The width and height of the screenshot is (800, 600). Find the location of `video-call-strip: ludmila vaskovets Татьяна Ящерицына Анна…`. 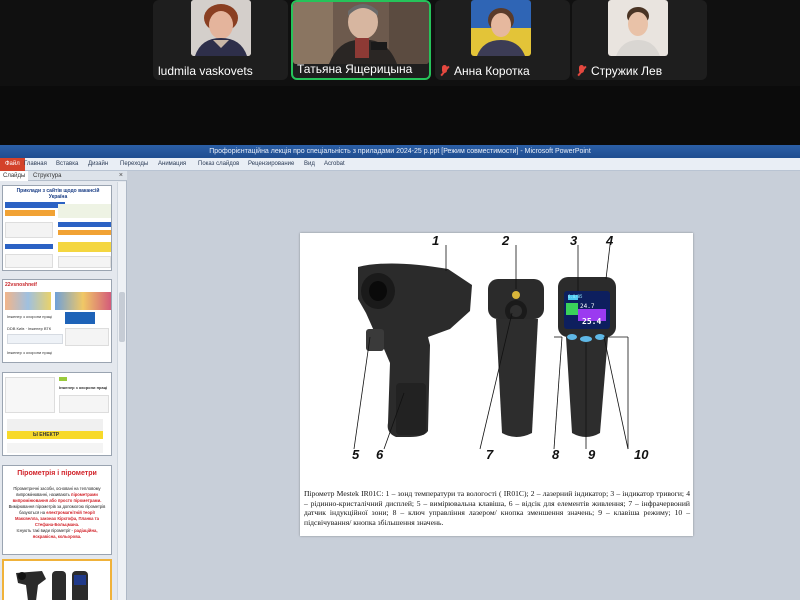

video-call-strip: ludmila vaskovets Татьяна Ящерицына Анна… is located at coordinates (400, 43).